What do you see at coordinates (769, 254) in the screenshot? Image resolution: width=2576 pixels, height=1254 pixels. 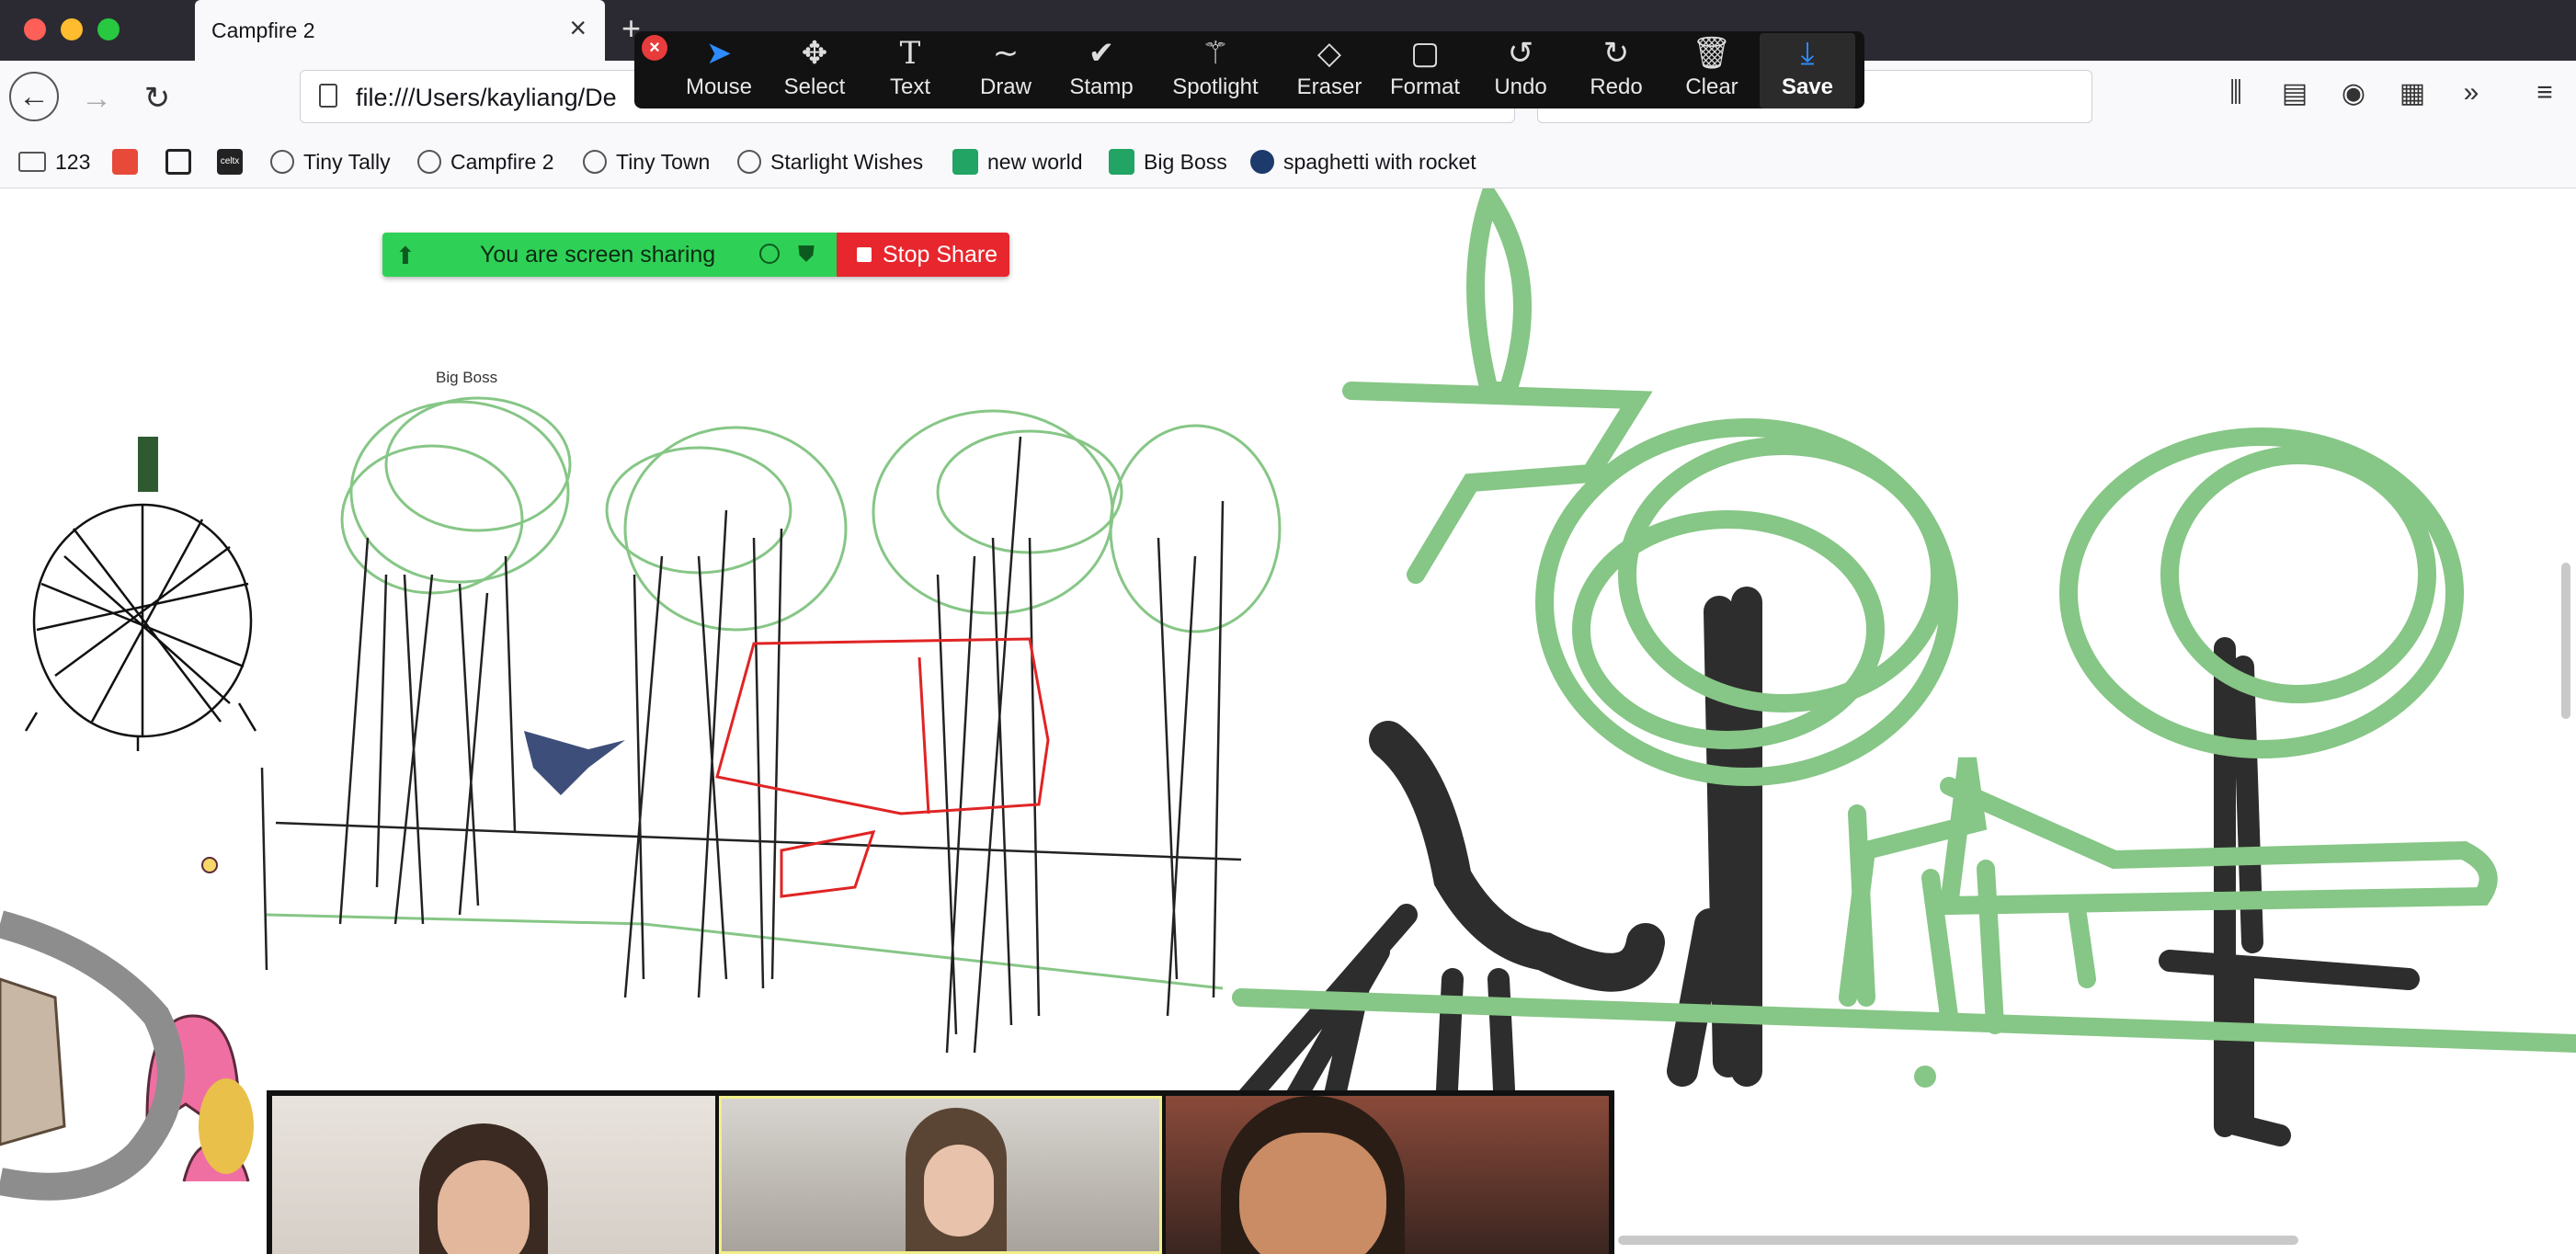 I see `record-icon` at bounding box center [769, 254].